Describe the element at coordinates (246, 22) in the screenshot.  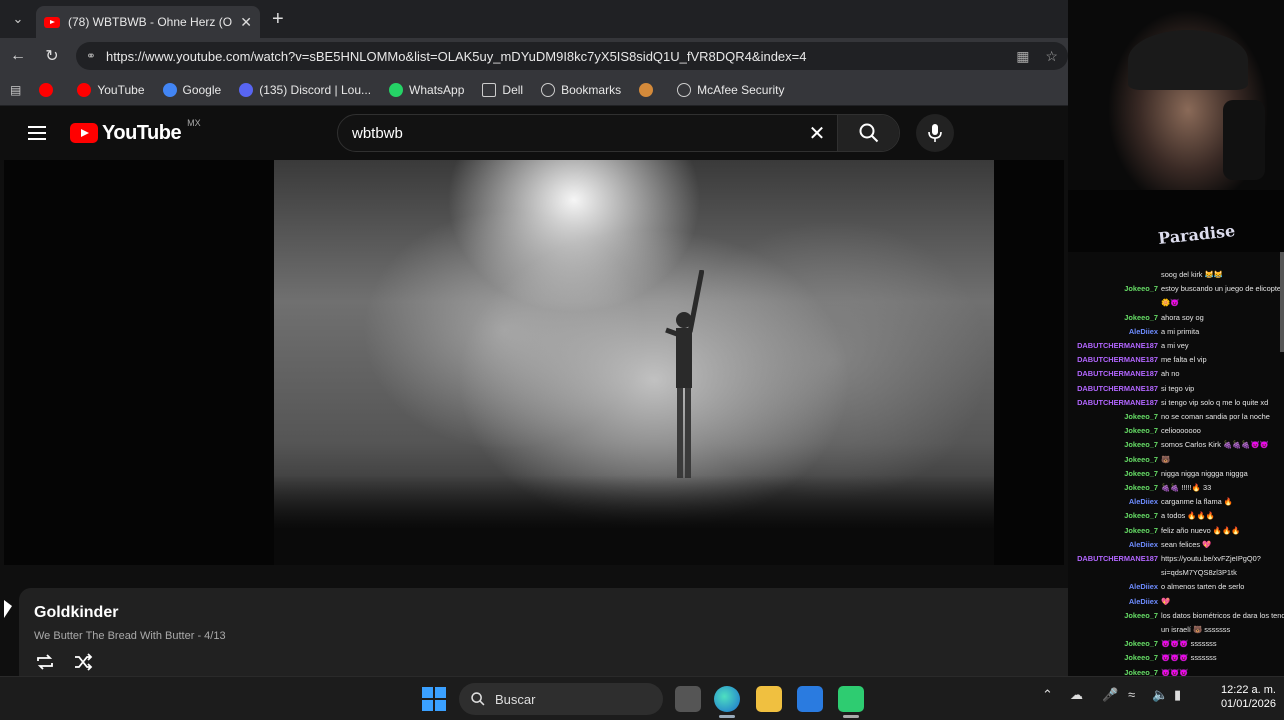
I see `close-tab-icon: ✕` at that location.